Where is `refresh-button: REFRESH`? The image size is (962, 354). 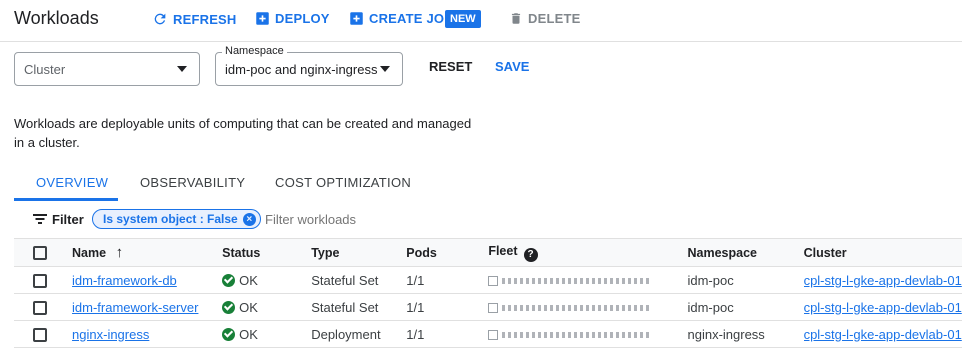 refresh-button: REFRESH is located at coordinates (194, 19).